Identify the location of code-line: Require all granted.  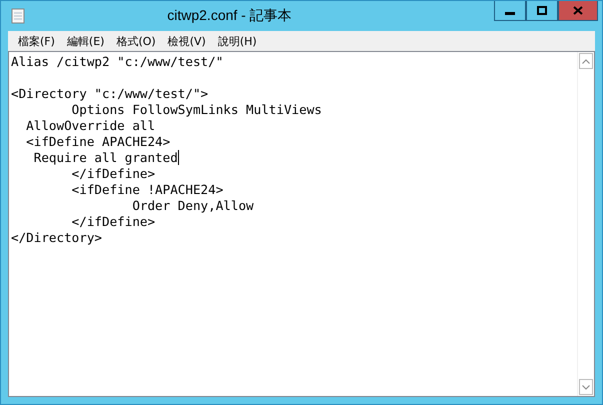
(105, 158).